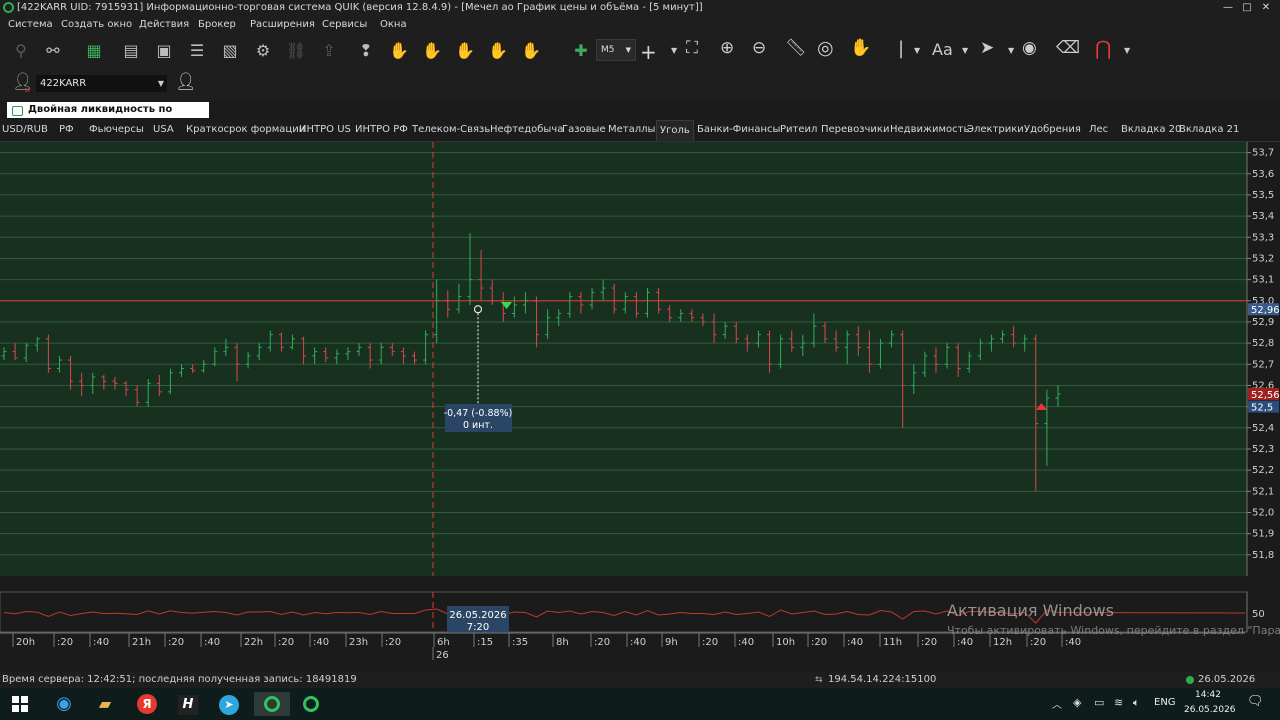  I want to click on fit-chart-icon: ⛶, so click(692, 48).